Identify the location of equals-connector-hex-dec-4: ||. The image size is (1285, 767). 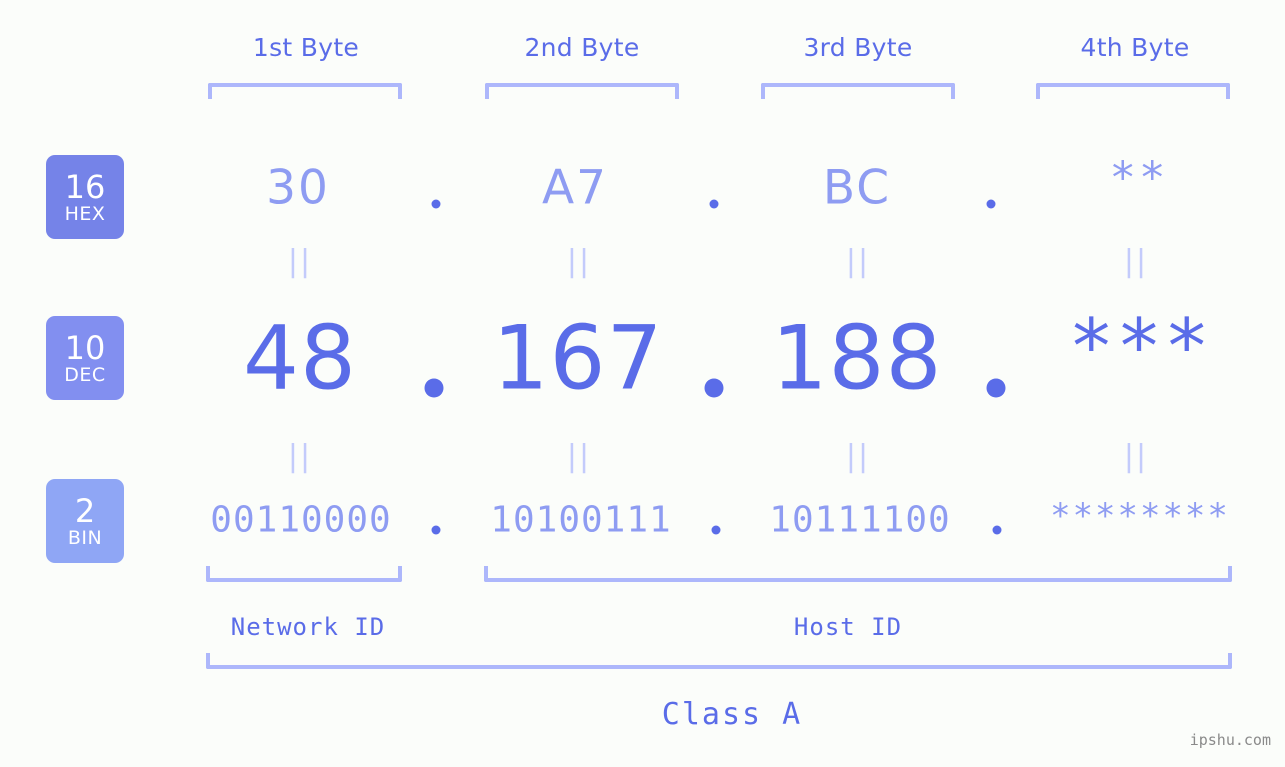
(1136, 261).